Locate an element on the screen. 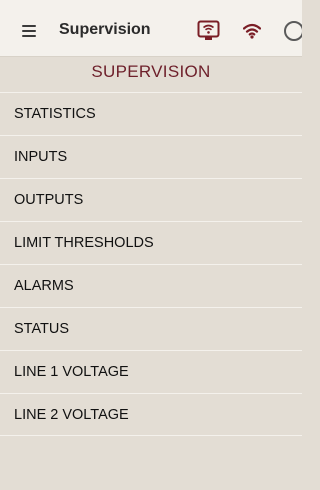  circle-icon is located at coordinates (293, 31).